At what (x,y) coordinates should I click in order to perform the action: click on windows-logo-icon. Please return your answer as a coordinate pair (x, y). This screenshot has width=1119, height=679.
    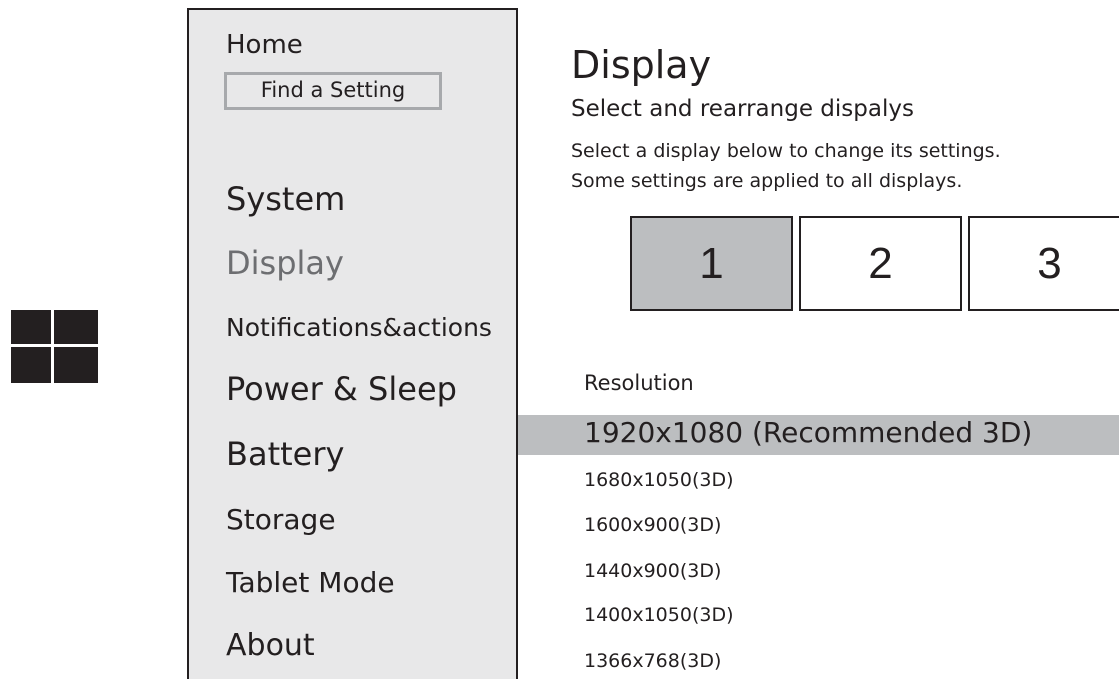
    Looking at the image, I should click on (54, 346).